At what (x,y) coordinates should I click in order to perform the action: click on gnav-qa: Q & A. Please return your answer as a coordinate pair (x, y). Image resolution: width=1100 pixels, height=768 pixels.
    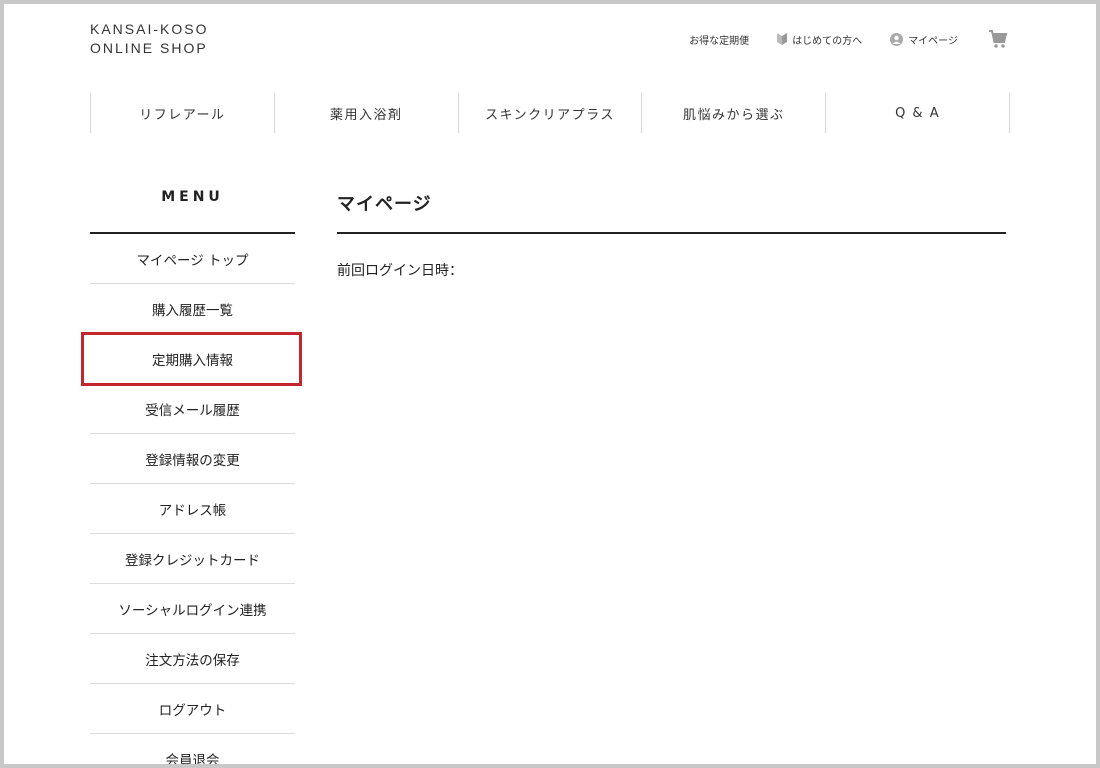
    Looking at the image, I should click on (918, 113).